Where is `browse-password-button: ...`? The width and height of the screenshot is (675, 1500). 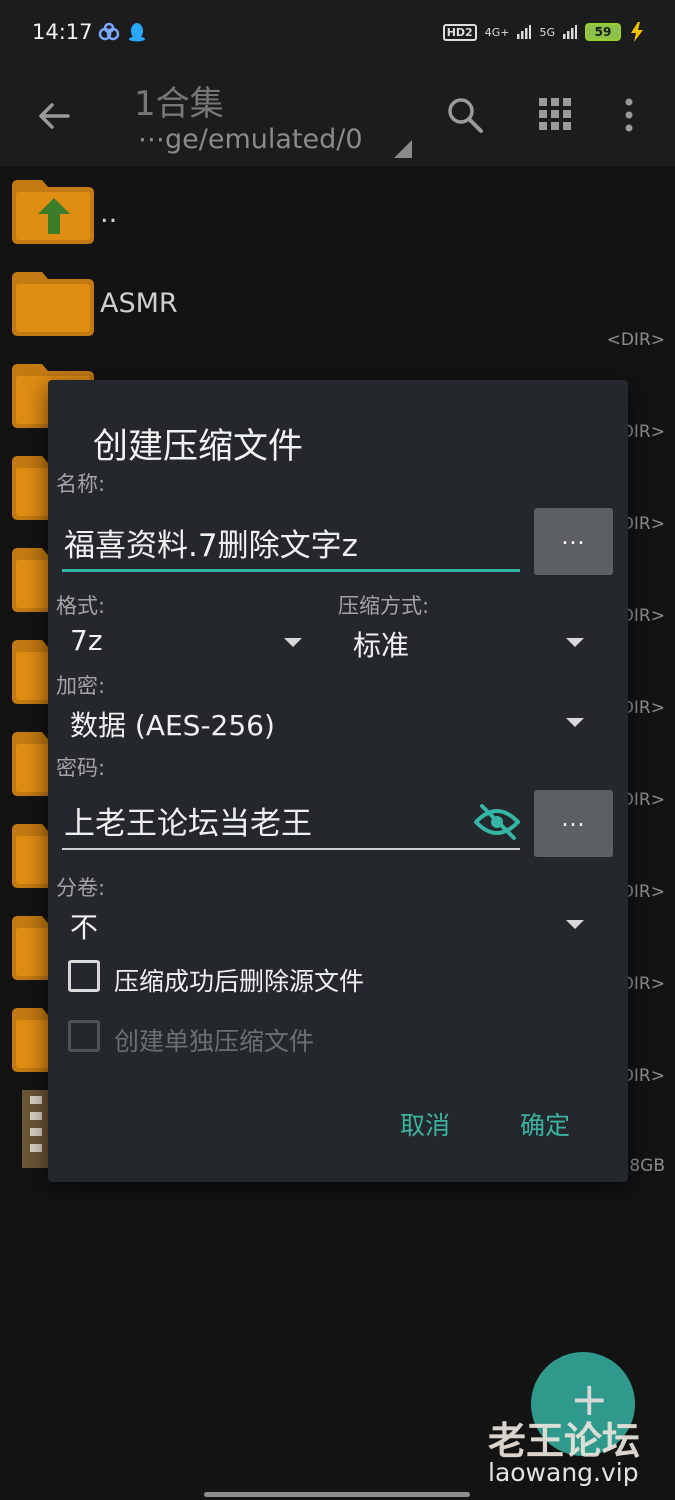 browse-password-button: ... is located at coordinates (573, 823).